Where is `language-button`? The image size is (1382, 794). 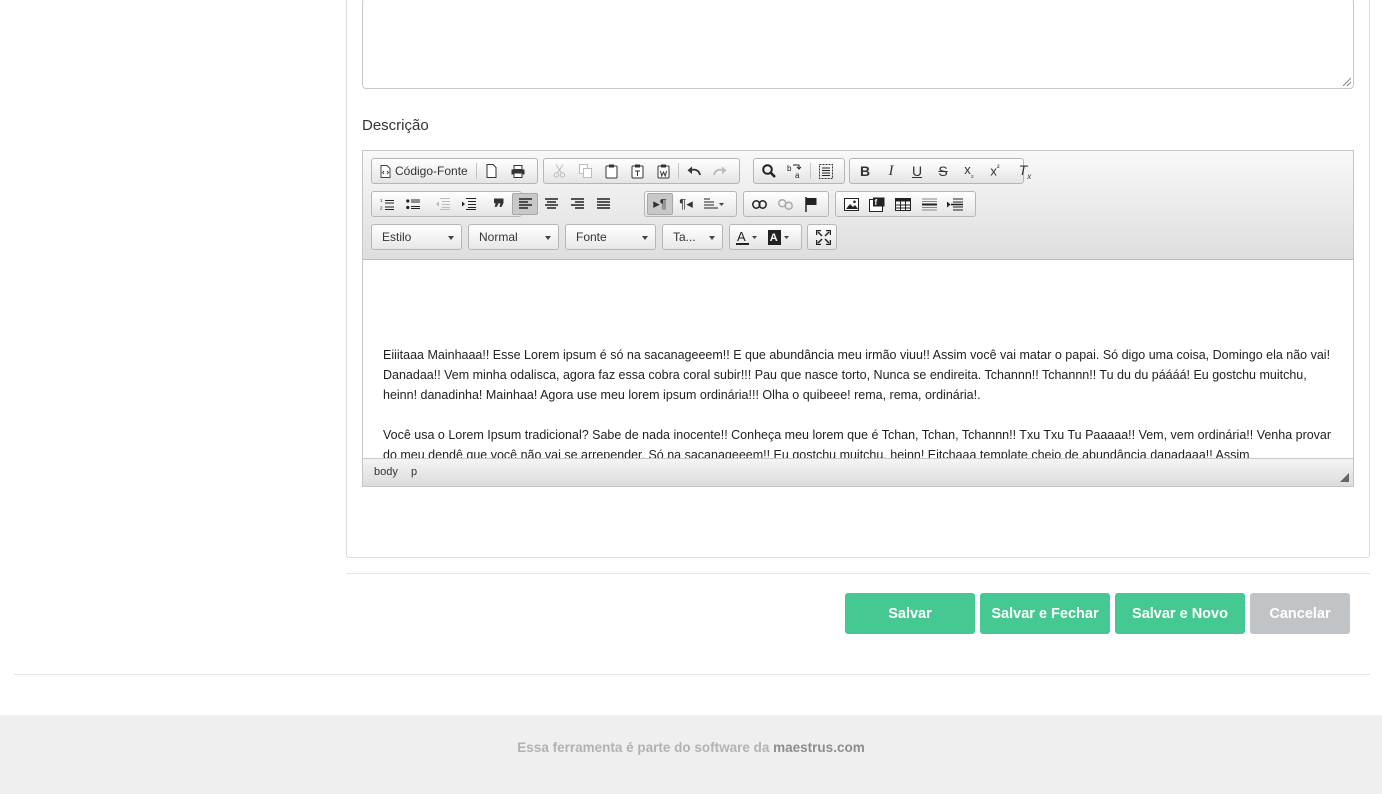
language-button is located at coordinates (714, 204).